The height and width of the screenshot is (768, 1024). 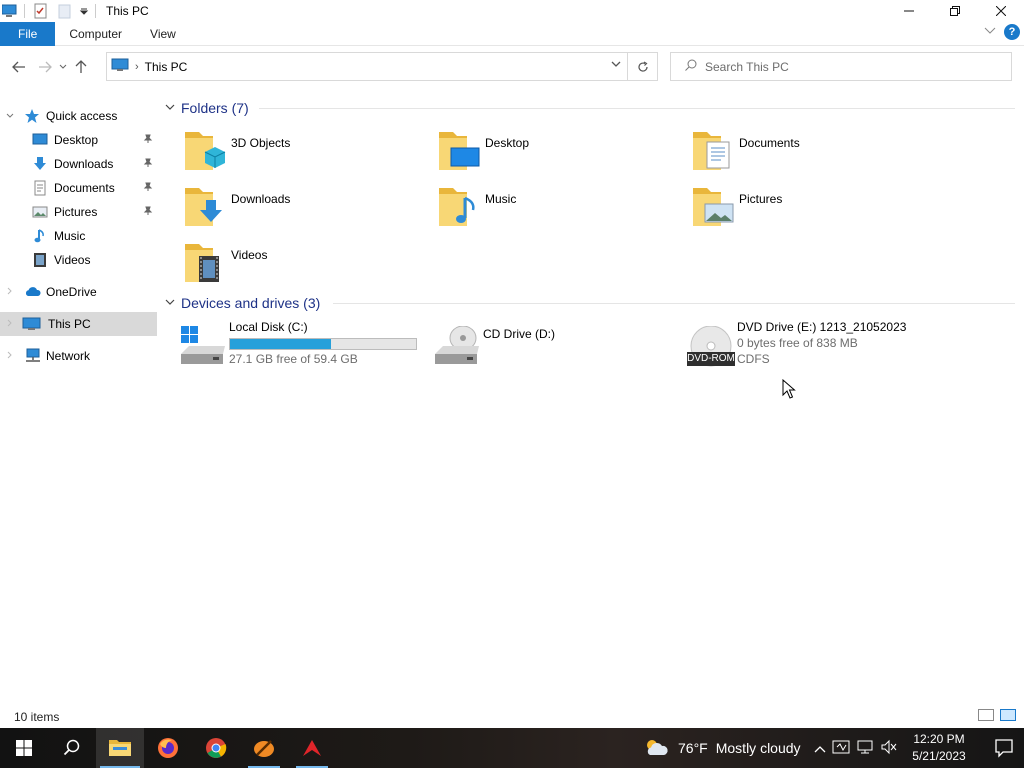 What do you see at coordinates (990, 32) in the screenshot?
I see `expand-ribbon-chevron-icon` at bounding box center [990, 32].